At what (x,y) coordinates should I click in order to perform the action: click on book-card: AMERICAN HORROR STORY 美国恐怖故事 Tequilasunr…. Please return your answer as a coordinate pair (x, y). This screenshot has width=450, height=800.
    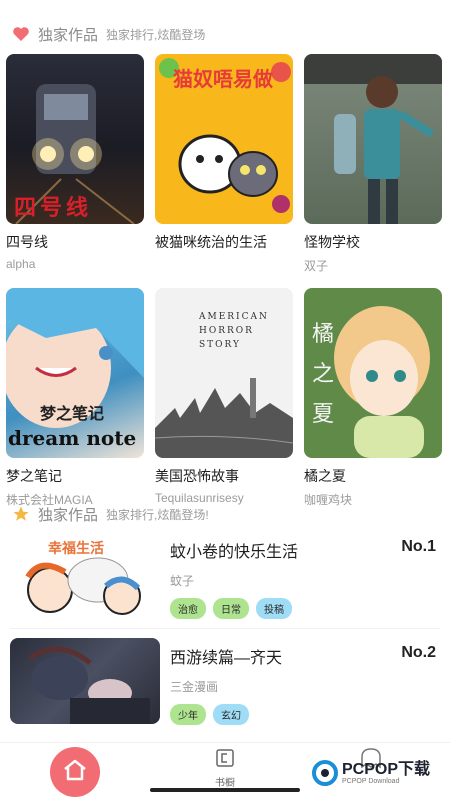
    Looking at the image, I should click on (224, 398).